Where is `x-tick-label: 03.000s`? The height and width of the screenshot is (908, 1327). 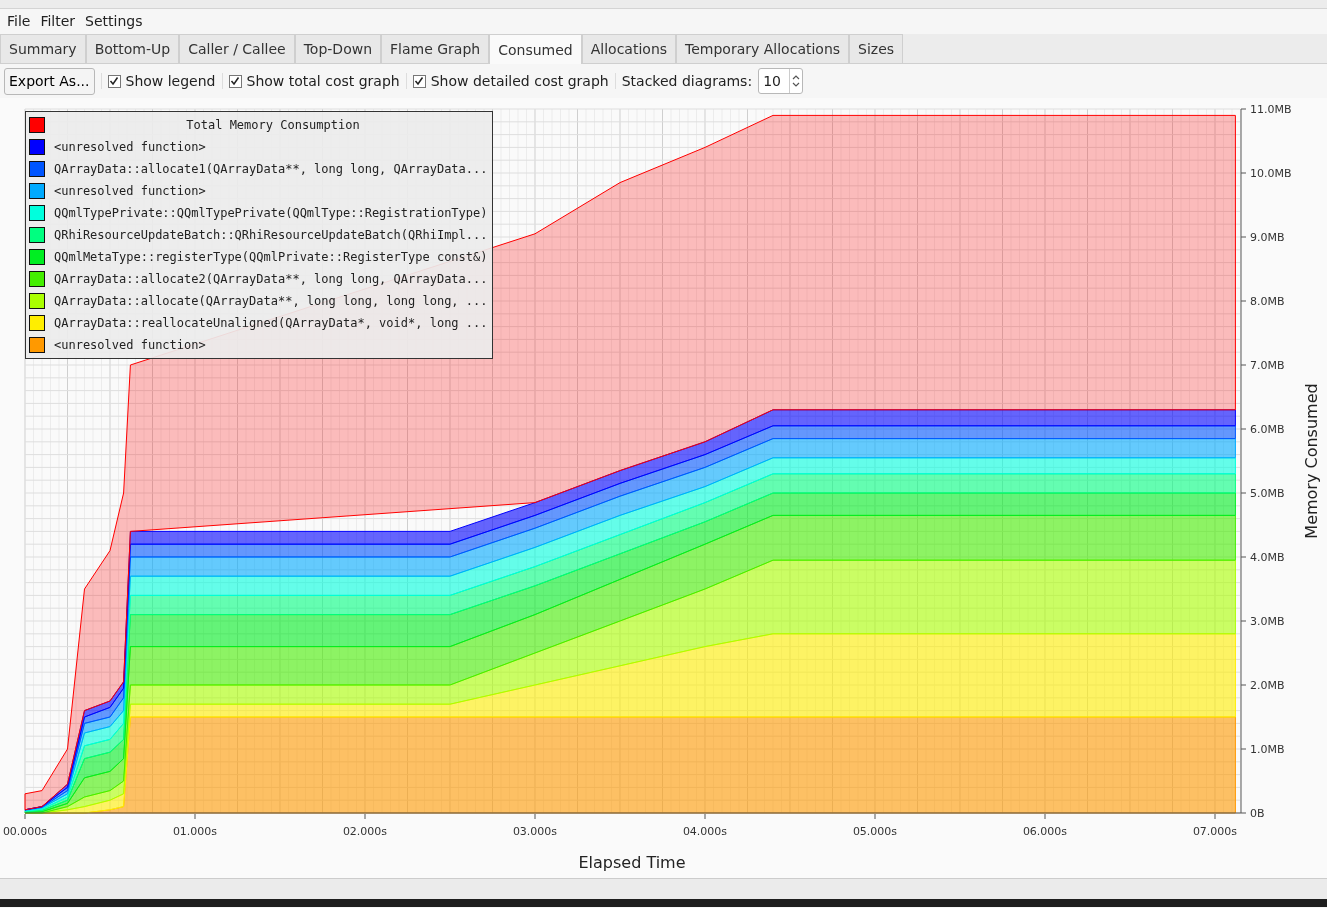
x-tick-label: 03.000s is located at coordinates (535, 831).